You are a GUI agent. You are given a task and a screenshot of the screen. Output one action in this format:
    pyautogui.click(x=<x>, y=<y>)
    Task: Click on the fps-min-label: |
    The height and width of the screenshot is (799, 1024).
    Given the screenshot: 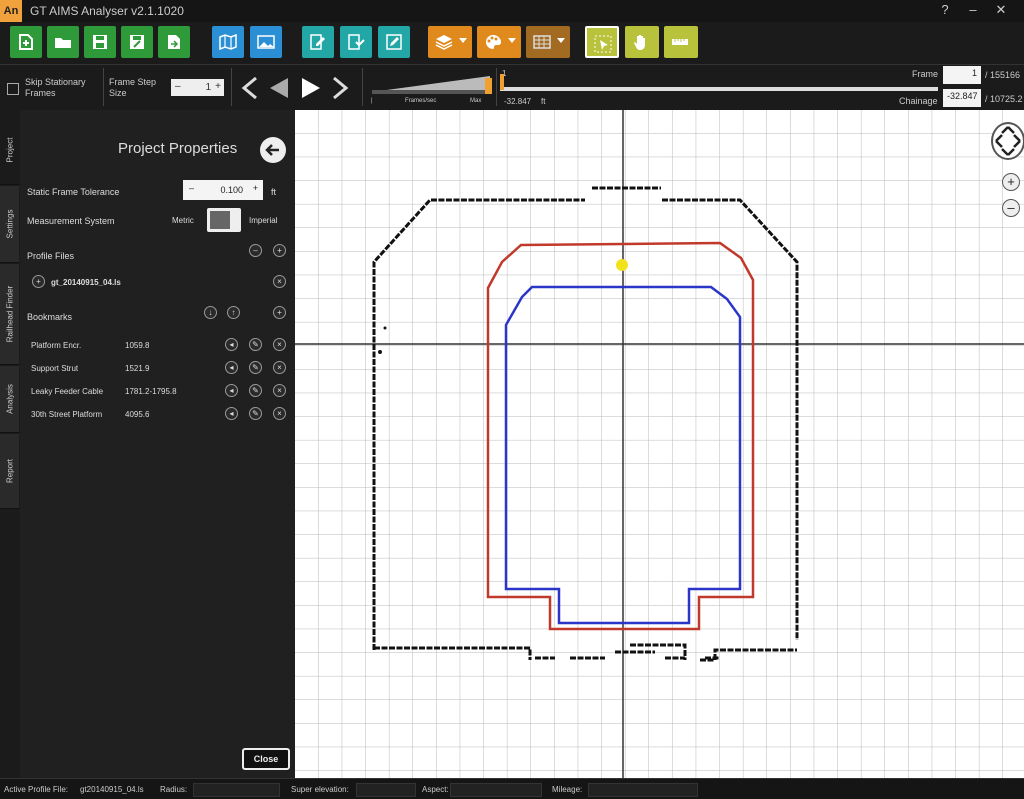 What is the action you would take?
    pyautogui.click(x=372, y=101)
    